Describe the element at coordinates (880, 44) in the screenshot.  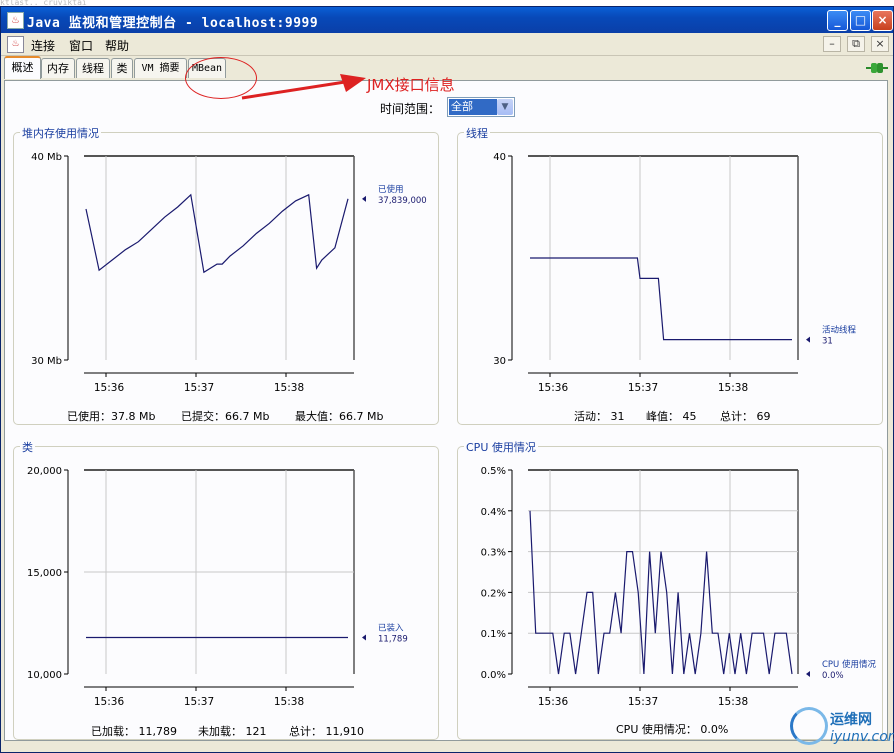
I see `internal-close-button: ×` at that location.